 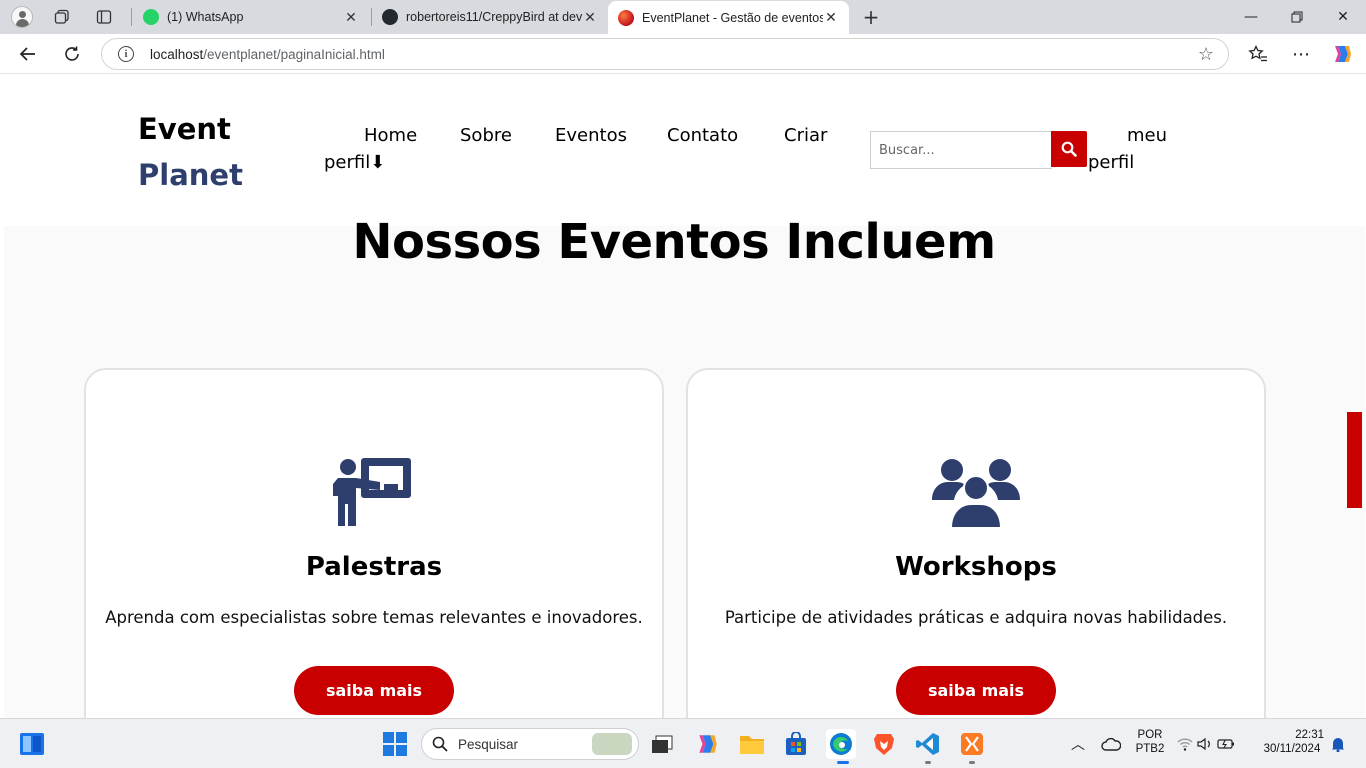 I want to click on language-indicator: POR PTB2, so click(x=1150, y=742).